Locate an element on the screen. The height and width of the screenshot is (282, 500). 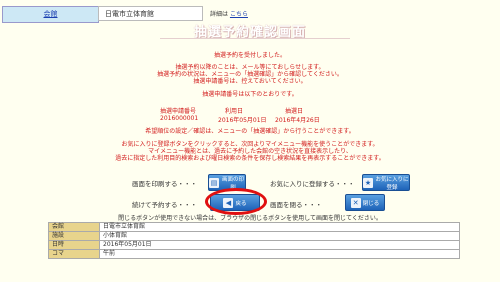
close-label: 画面を閉る・・・ is located at coordinates (296, 205).